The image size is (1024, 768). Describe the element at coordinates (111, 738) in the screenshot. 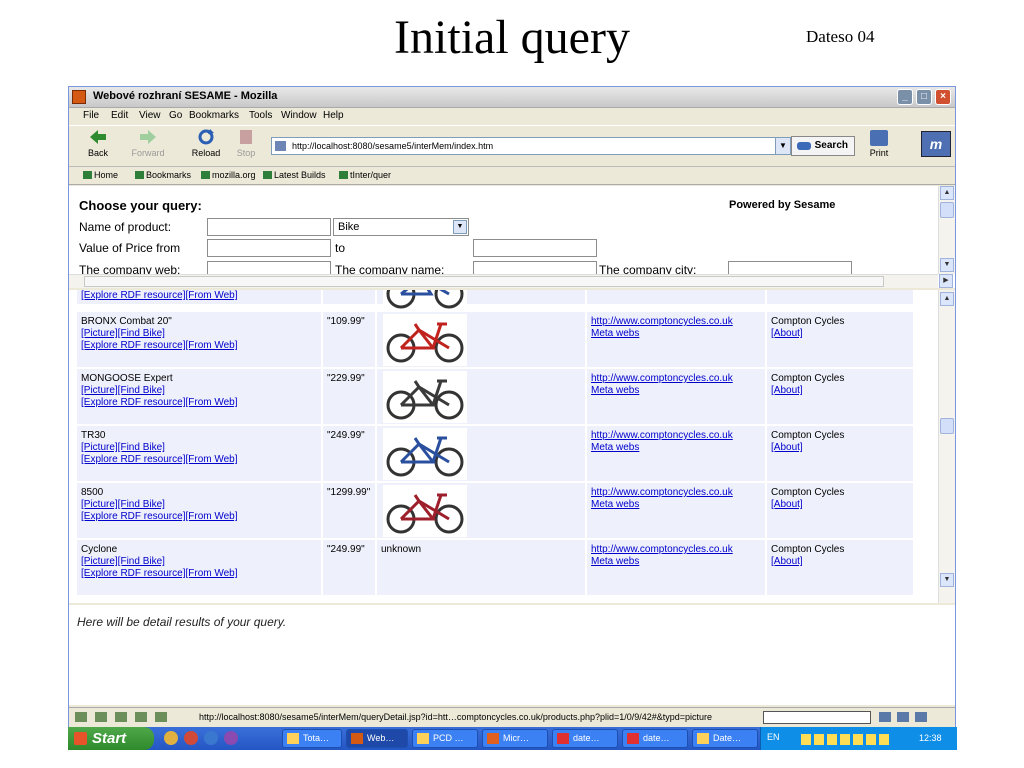

I see `start-button: Start` at that location.